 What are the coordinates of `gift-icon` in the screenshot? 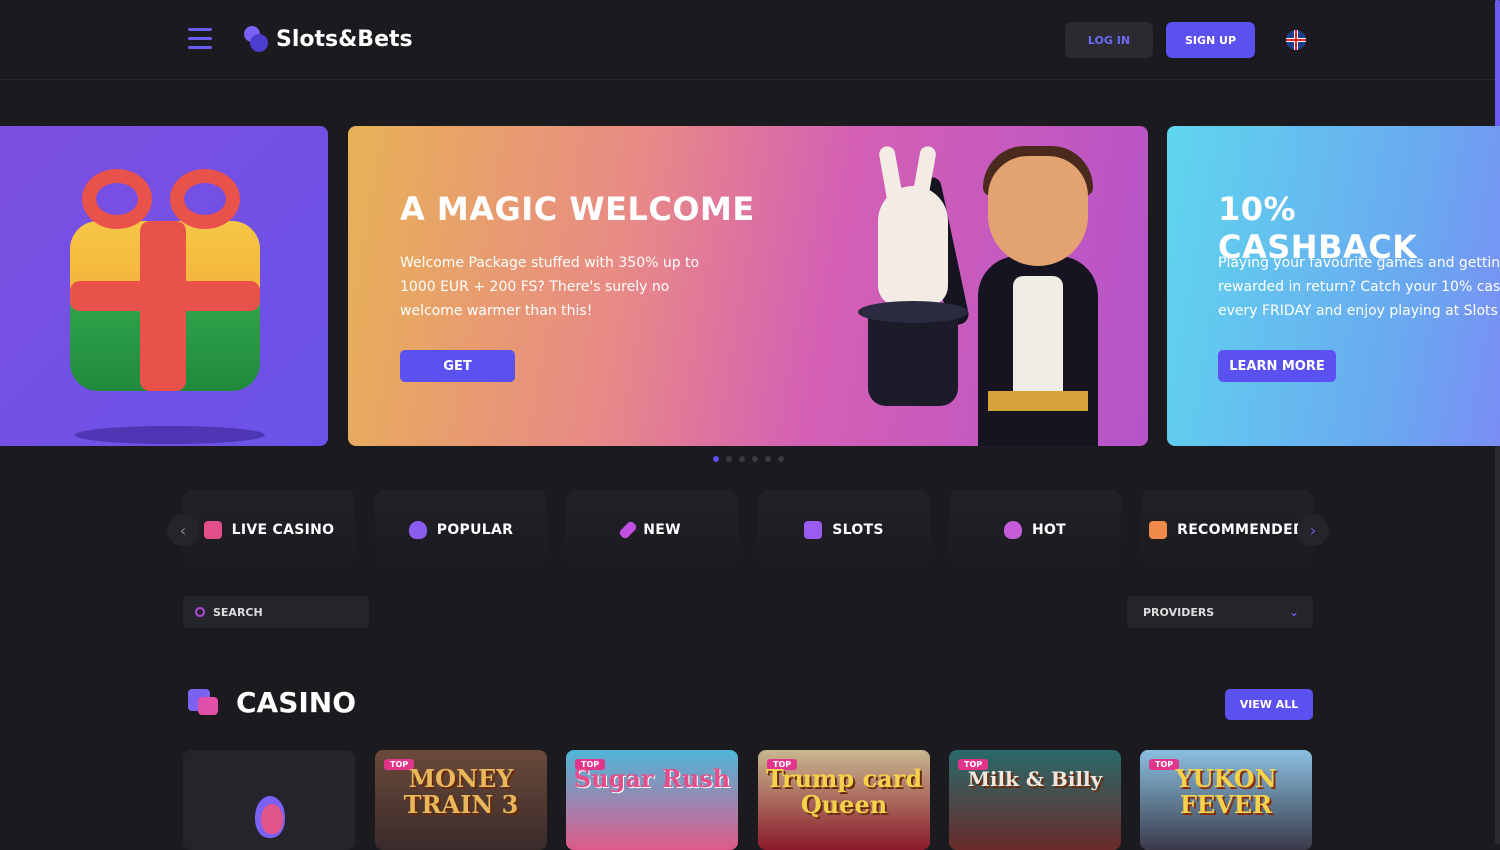 It's located at (162, 280).